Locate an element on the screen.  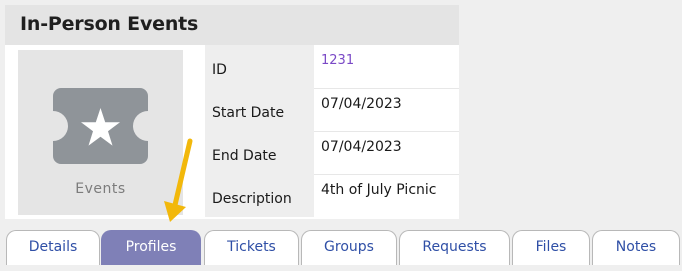
event-thumbnail: Events is located at coordinates (100, 132).